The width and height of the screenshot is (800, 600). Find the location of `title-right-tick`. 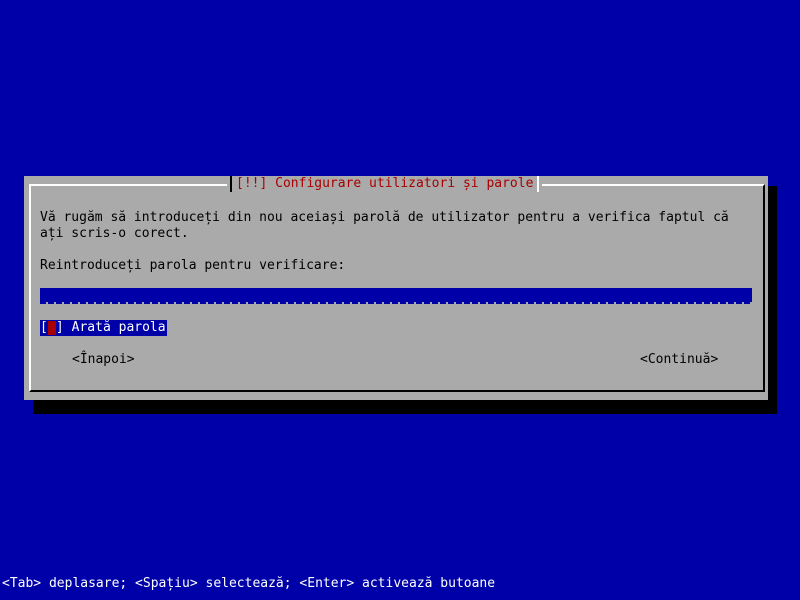

title-right-tick is located at coordinates (538, 184).